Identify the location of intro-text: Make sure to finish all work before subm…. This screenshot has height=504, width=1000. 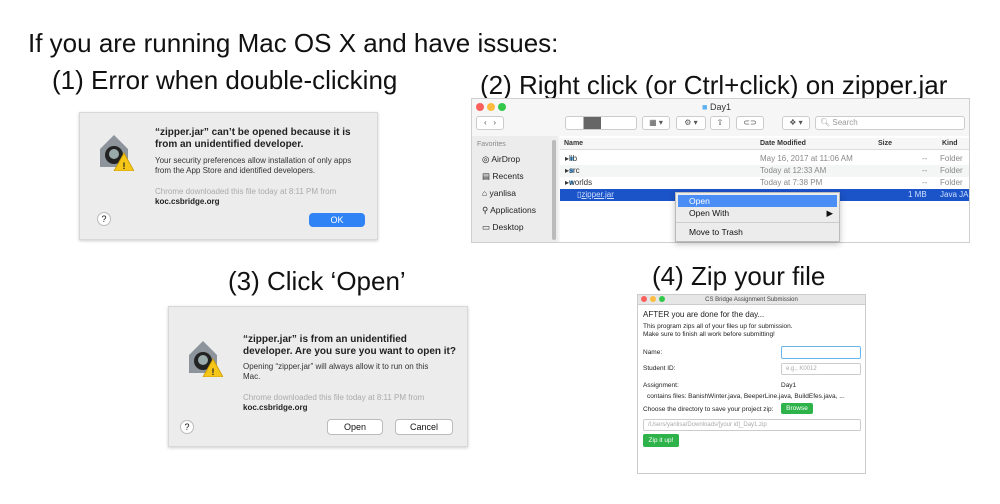
(709, 334).